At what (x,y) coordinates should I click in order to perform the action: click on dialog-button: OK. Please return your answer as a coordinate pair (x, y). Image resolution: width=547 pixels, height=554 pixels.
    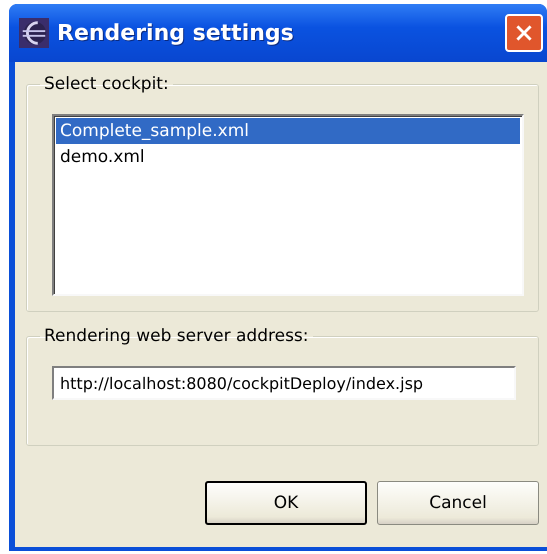
    Looking at the image, I should click on (286, 503).